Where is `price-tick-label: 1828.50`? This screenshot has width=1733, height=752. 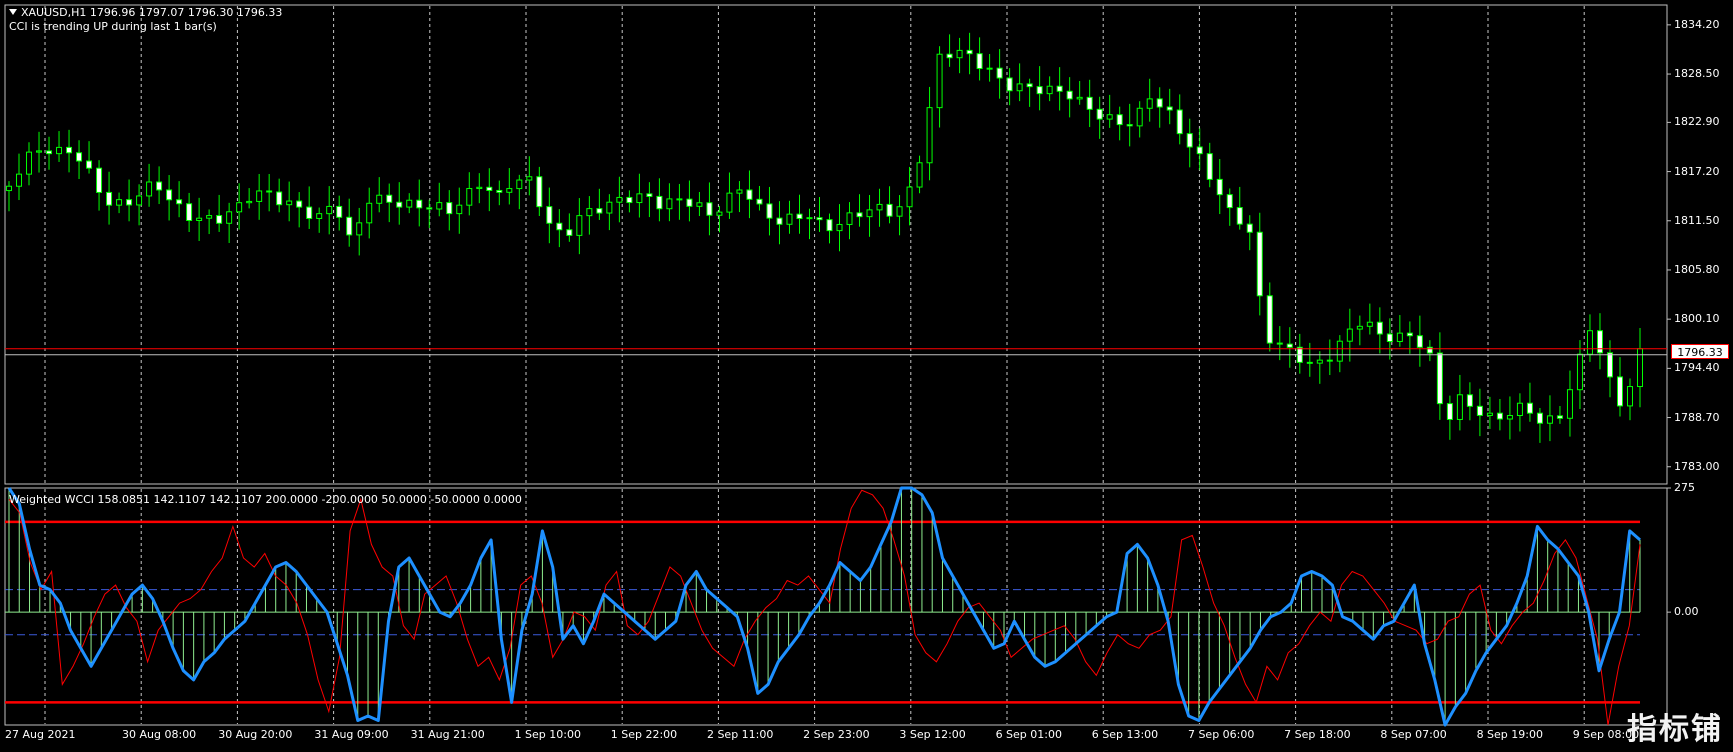 price-tick-label: 1828.50 is located at coordinates (1697, 74).